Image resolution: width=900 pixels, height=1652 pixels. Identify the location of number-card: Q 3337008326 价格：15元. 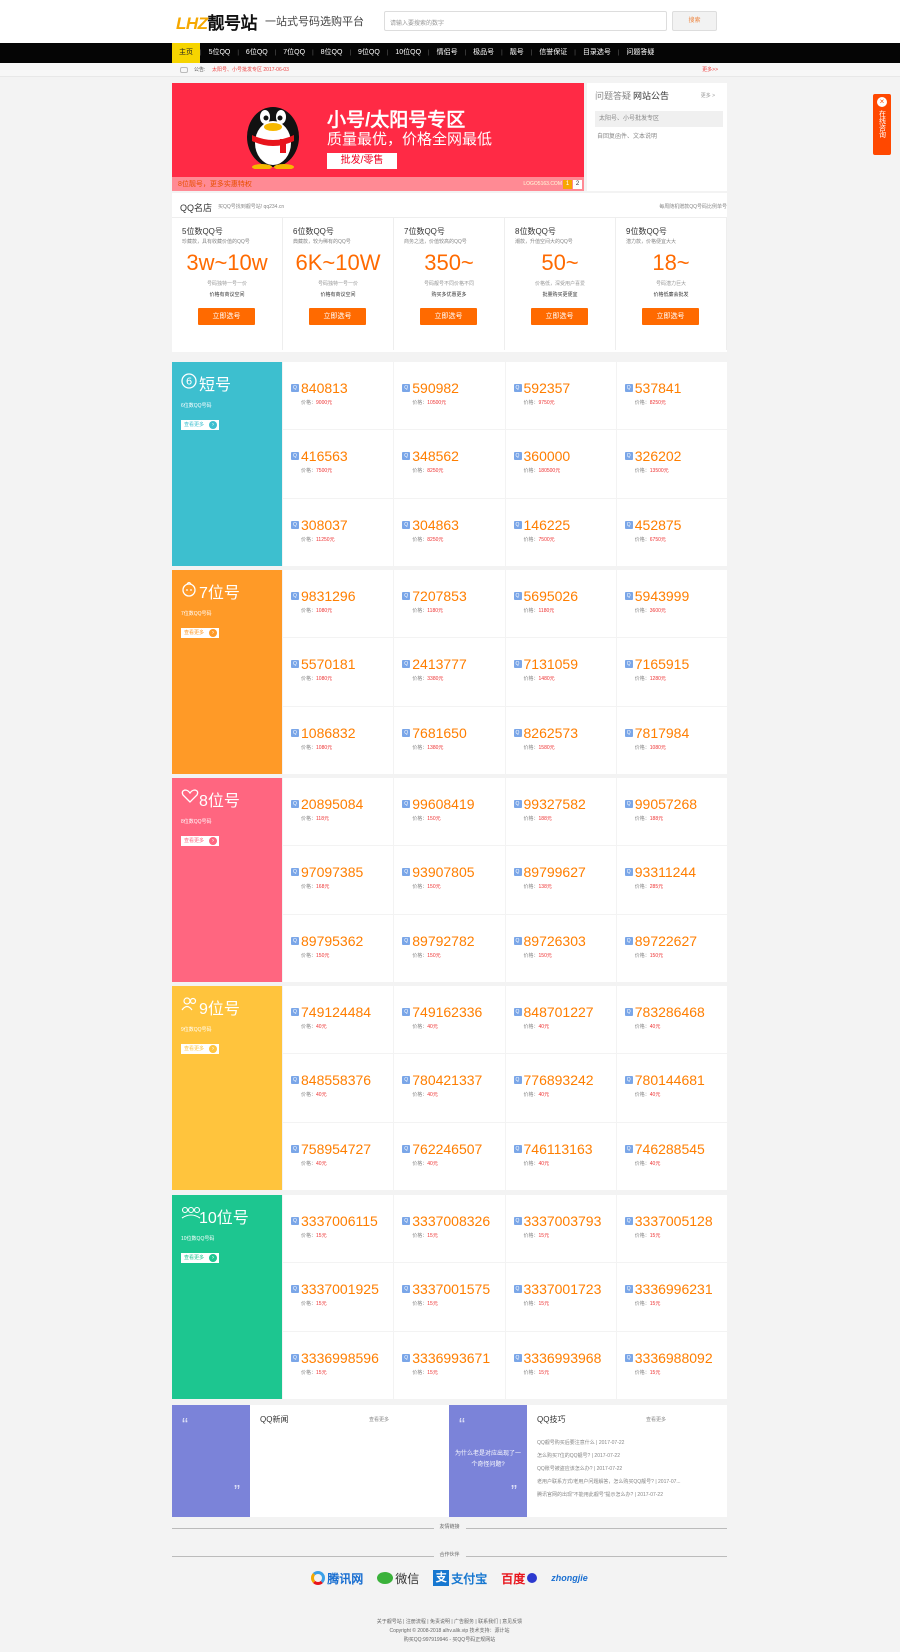
(449, 1229).